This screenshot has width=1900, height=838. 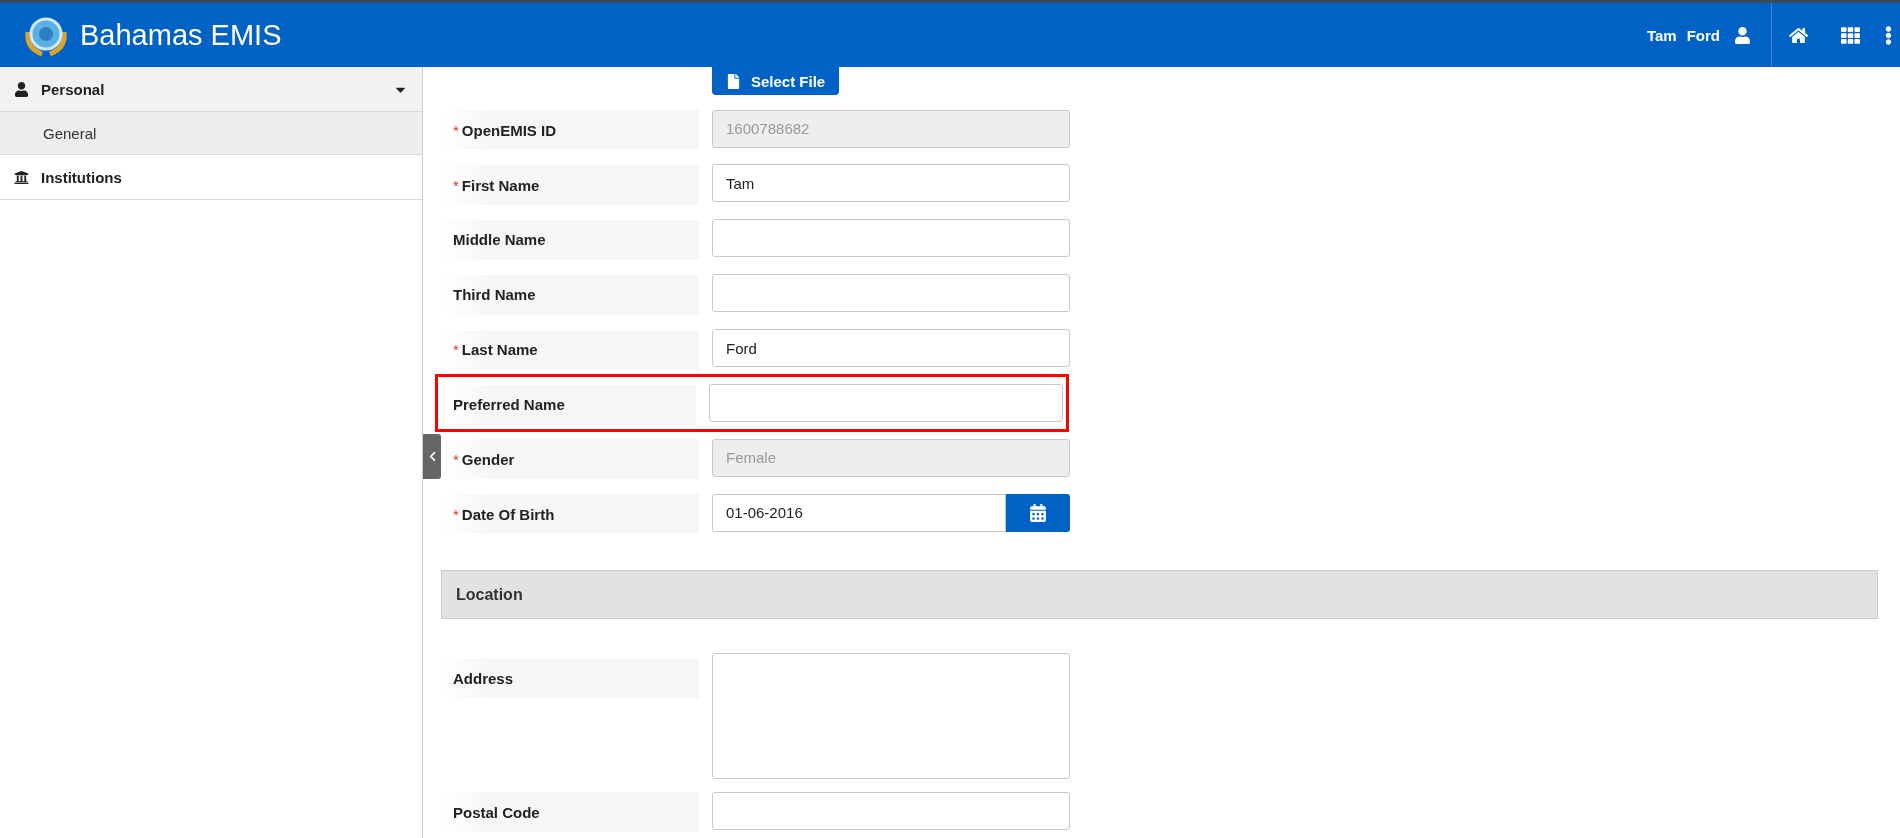 What do you see at coordinates (1661, 35) in the screenshot?
I see `user-name: Tam` at bounding box center [1661, 35].